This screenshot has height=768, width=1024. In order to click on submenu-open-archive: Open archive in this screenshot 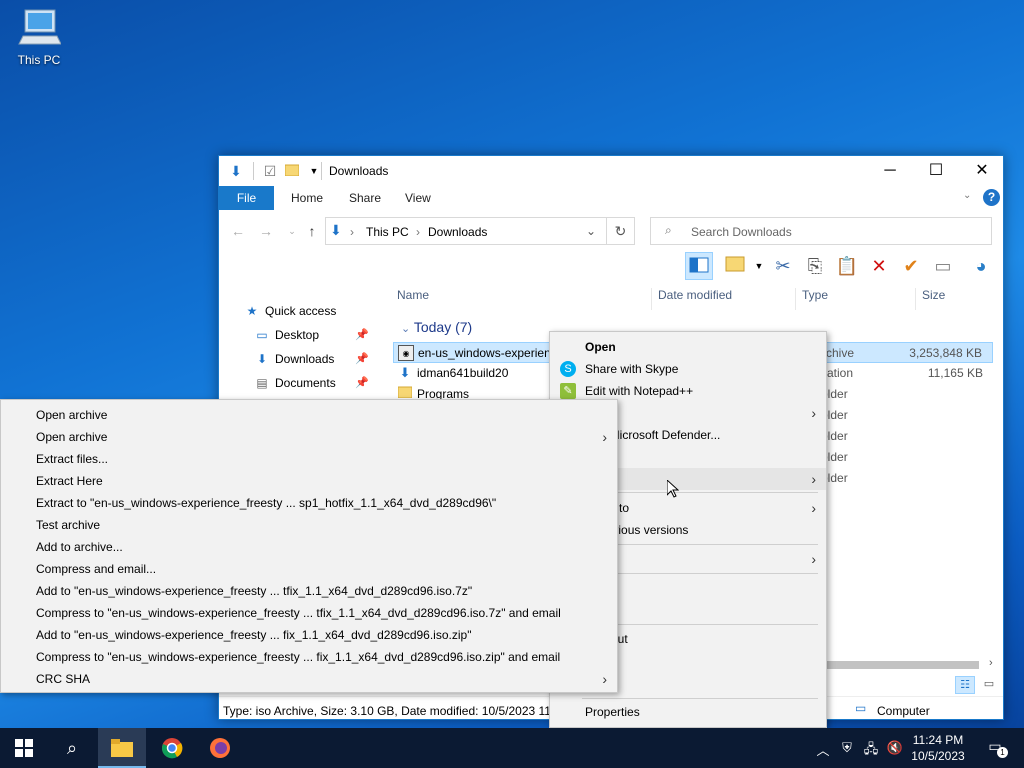, I will do `click(309, 415)`.